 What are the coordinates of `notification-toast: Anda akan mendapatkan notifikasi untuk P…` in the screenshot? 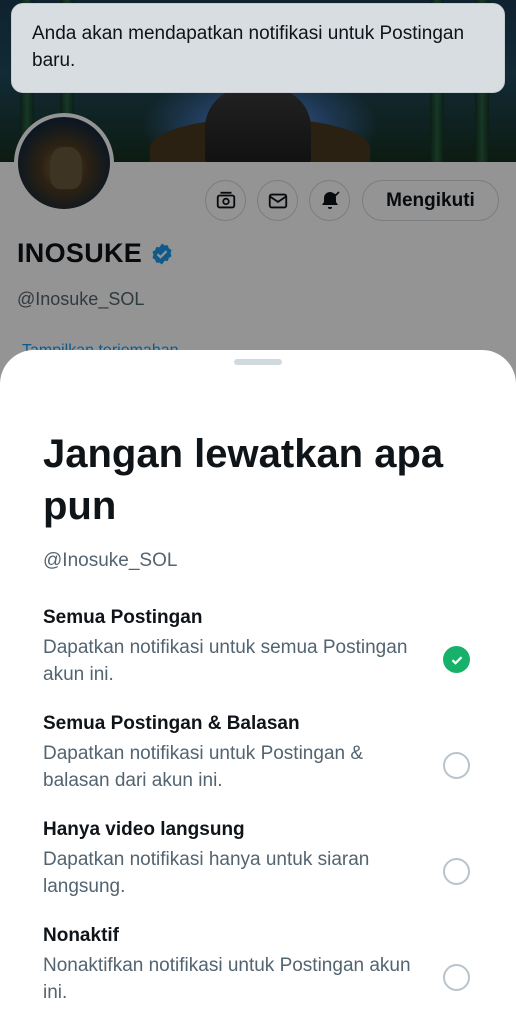 It's located at (258, 48).